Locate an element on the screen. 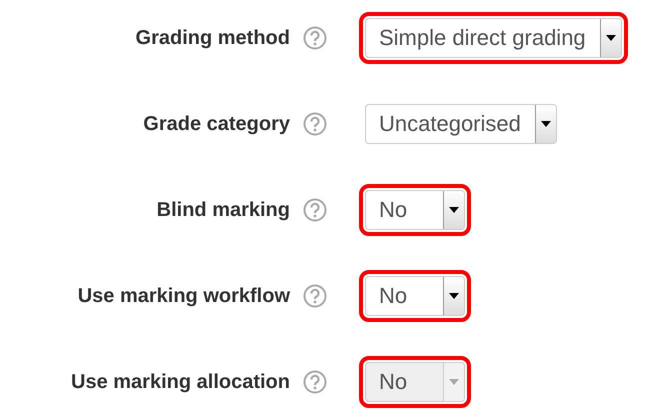 The height and width of the screenshot is (409, 659). dropdown: Uncategorised is located at coordinates (461, 124).